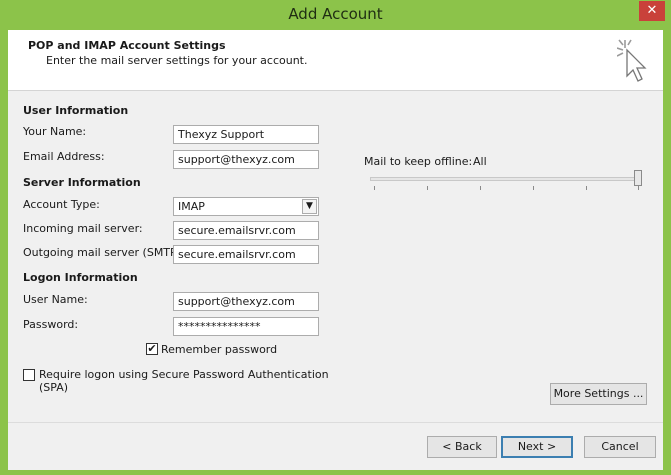  I want to click on user-name-label: User Name:, so click(55, 299).